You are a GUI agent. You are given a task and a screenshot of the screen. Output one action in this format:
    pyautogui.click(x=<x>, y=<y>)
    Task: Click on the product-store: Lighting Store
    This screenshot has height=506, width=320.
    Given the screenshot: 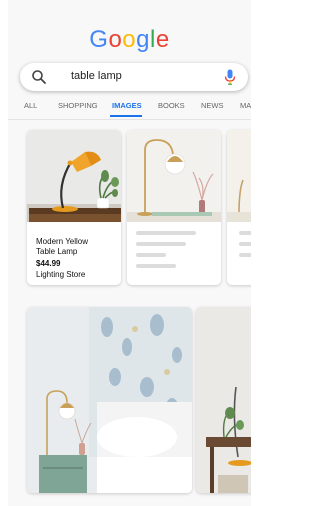 What is the action you would take?
    pyautogui.click(x=61, y=274)
    